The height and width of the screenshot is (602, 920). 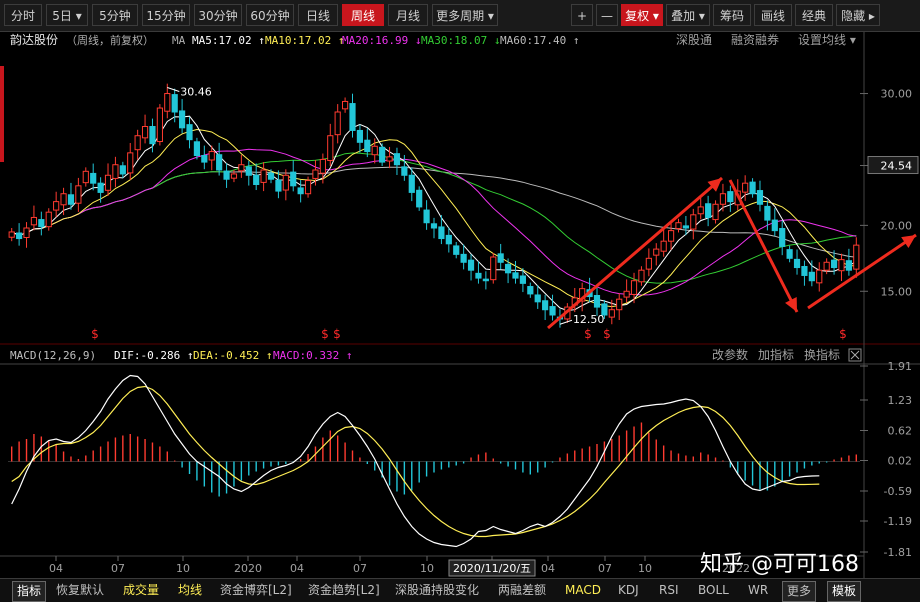 What do you see at coordinates (325, 334) in the screenshot?
I see `event-marker-1: $` at bounding box center [325, 334].